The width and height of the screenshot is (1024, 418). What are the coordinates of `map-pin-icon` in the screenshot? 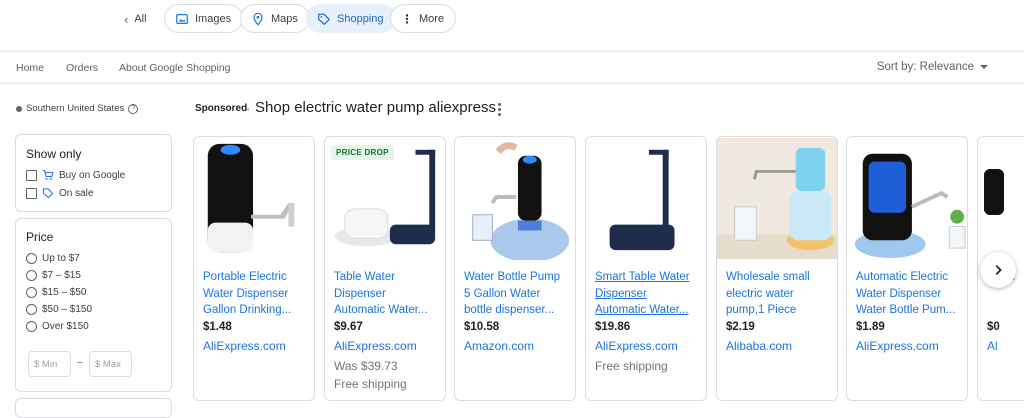 It's located at (258, 19).